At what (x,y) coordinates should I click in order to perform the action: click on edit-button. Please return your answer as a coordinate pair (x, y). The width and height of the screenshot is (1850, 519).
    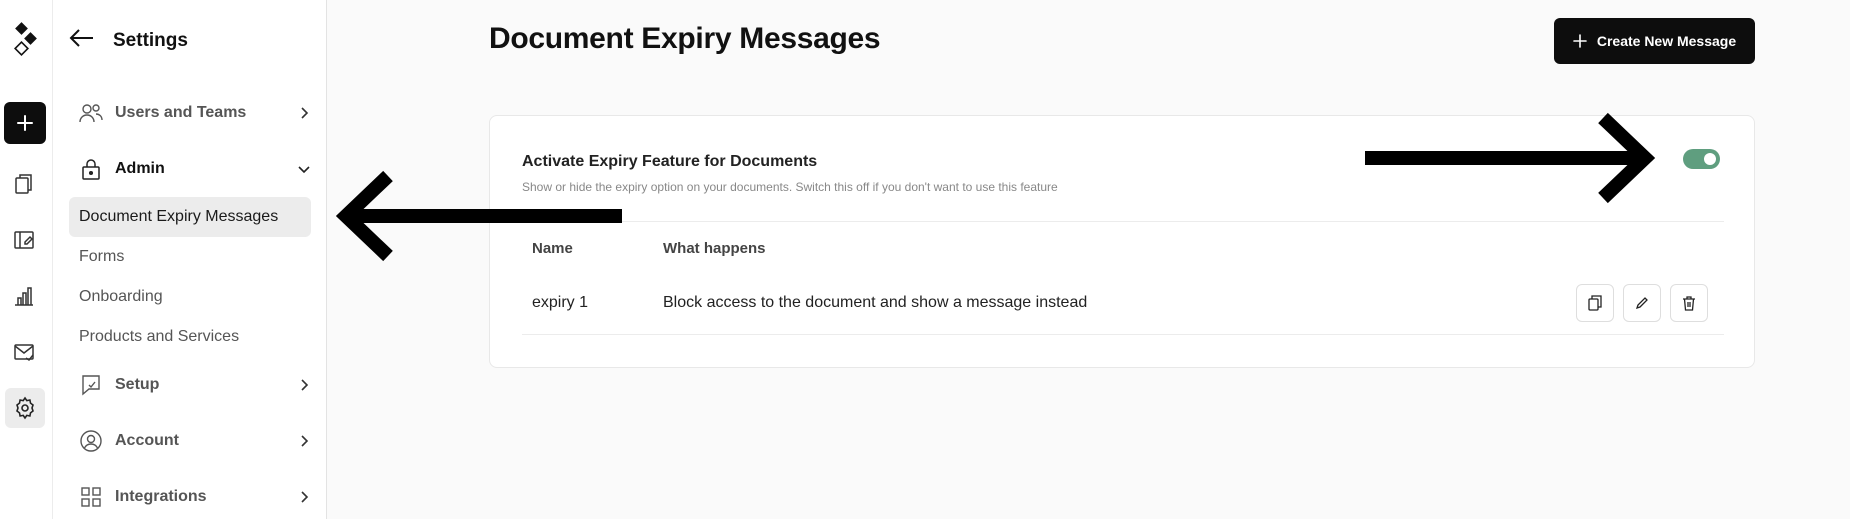
    Looking at the image, I should click on (1642, 303).